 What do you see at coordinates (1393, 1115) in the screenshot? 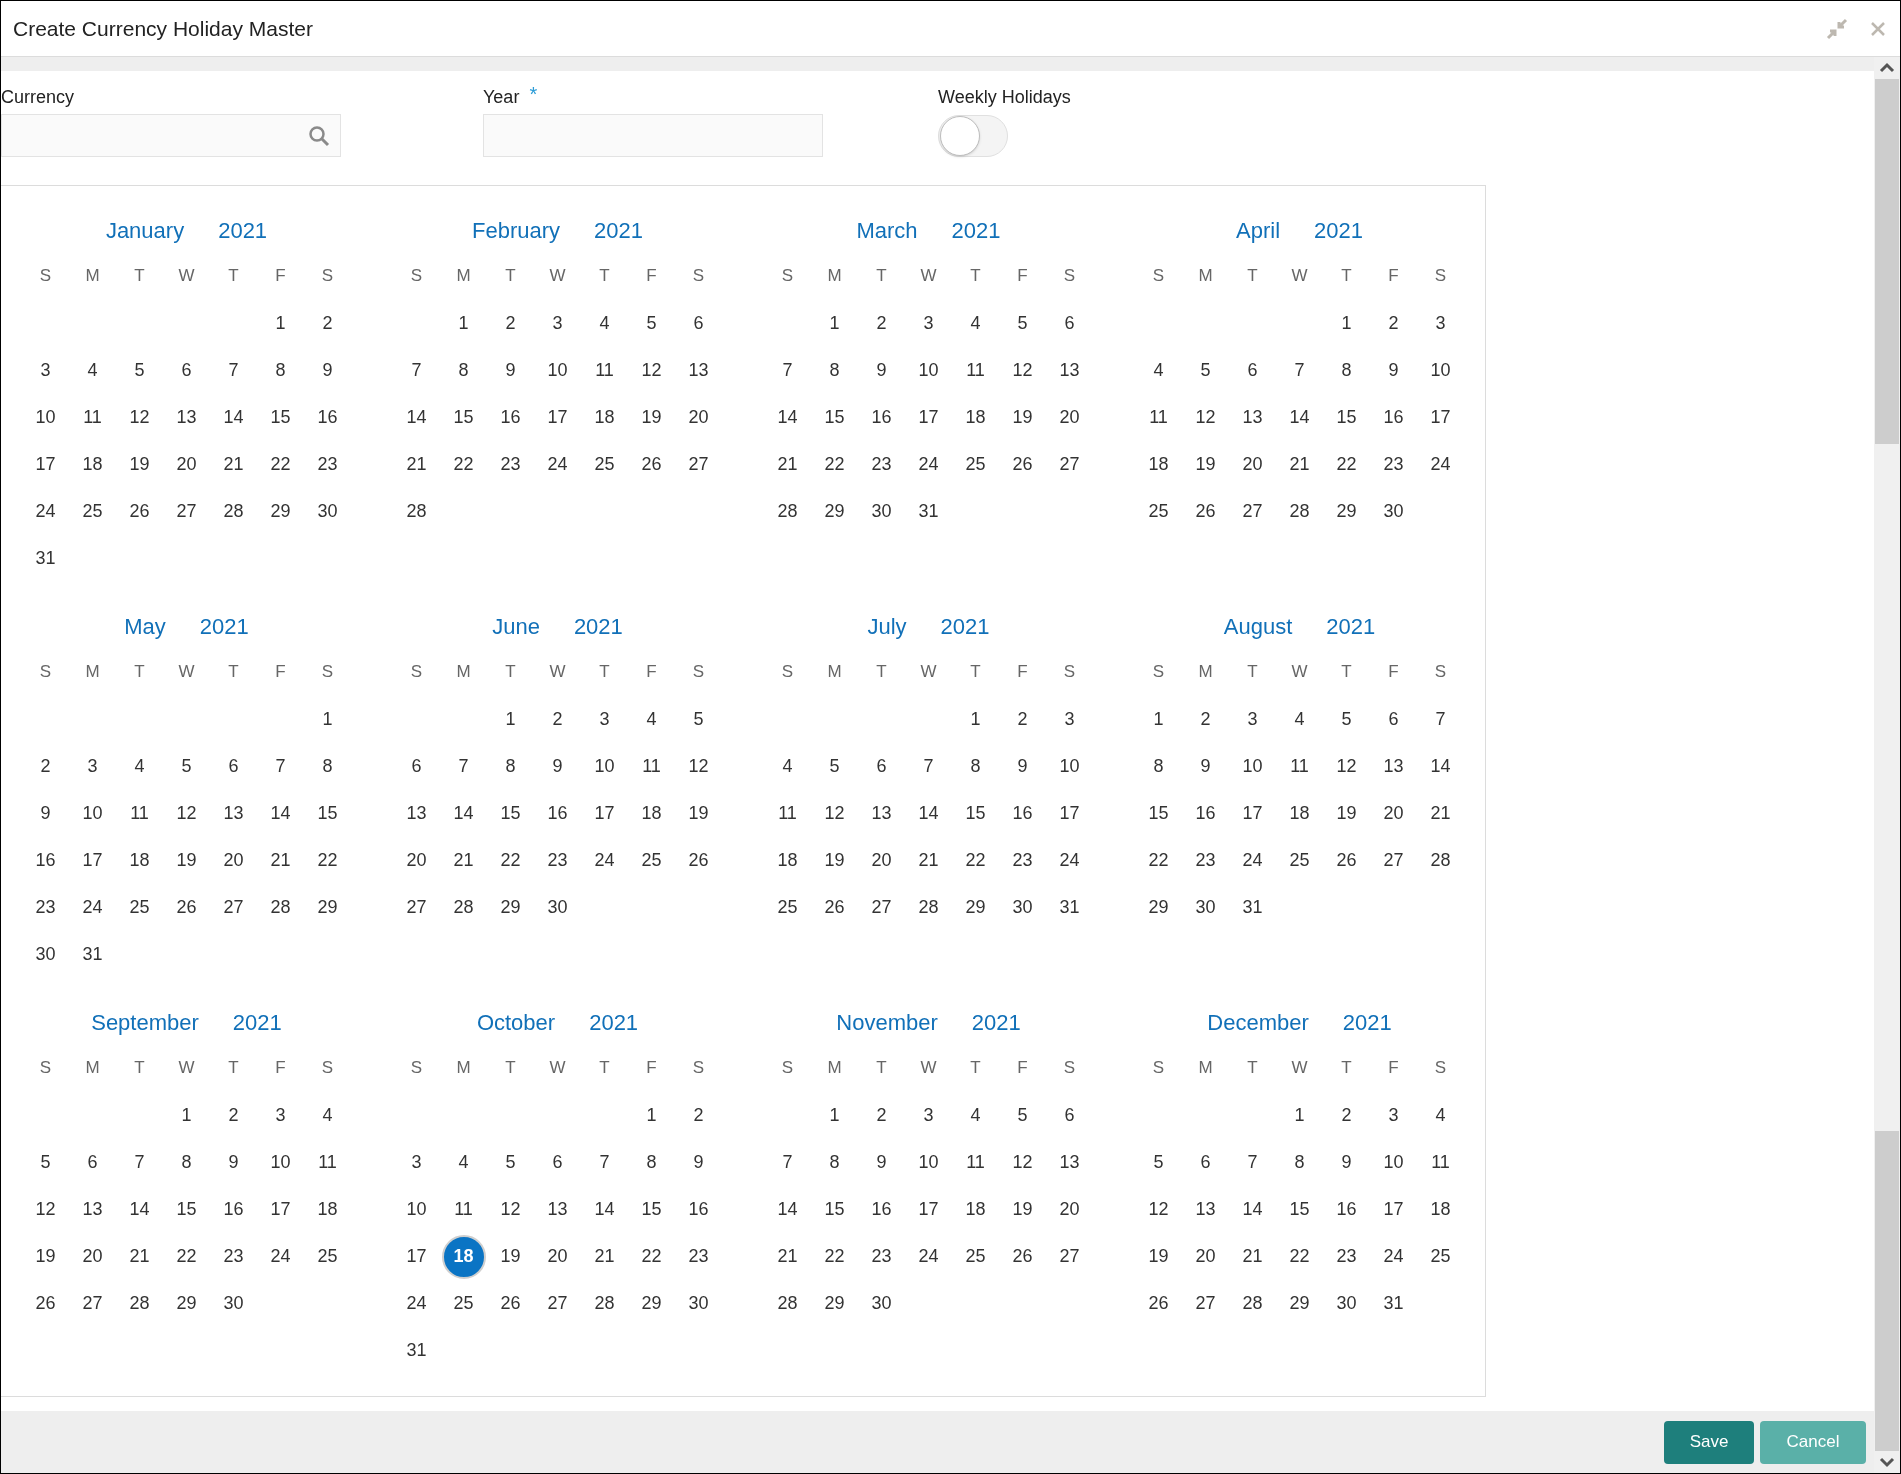
I see `calendar-day: 3` at bounding box center [1393, 1115].